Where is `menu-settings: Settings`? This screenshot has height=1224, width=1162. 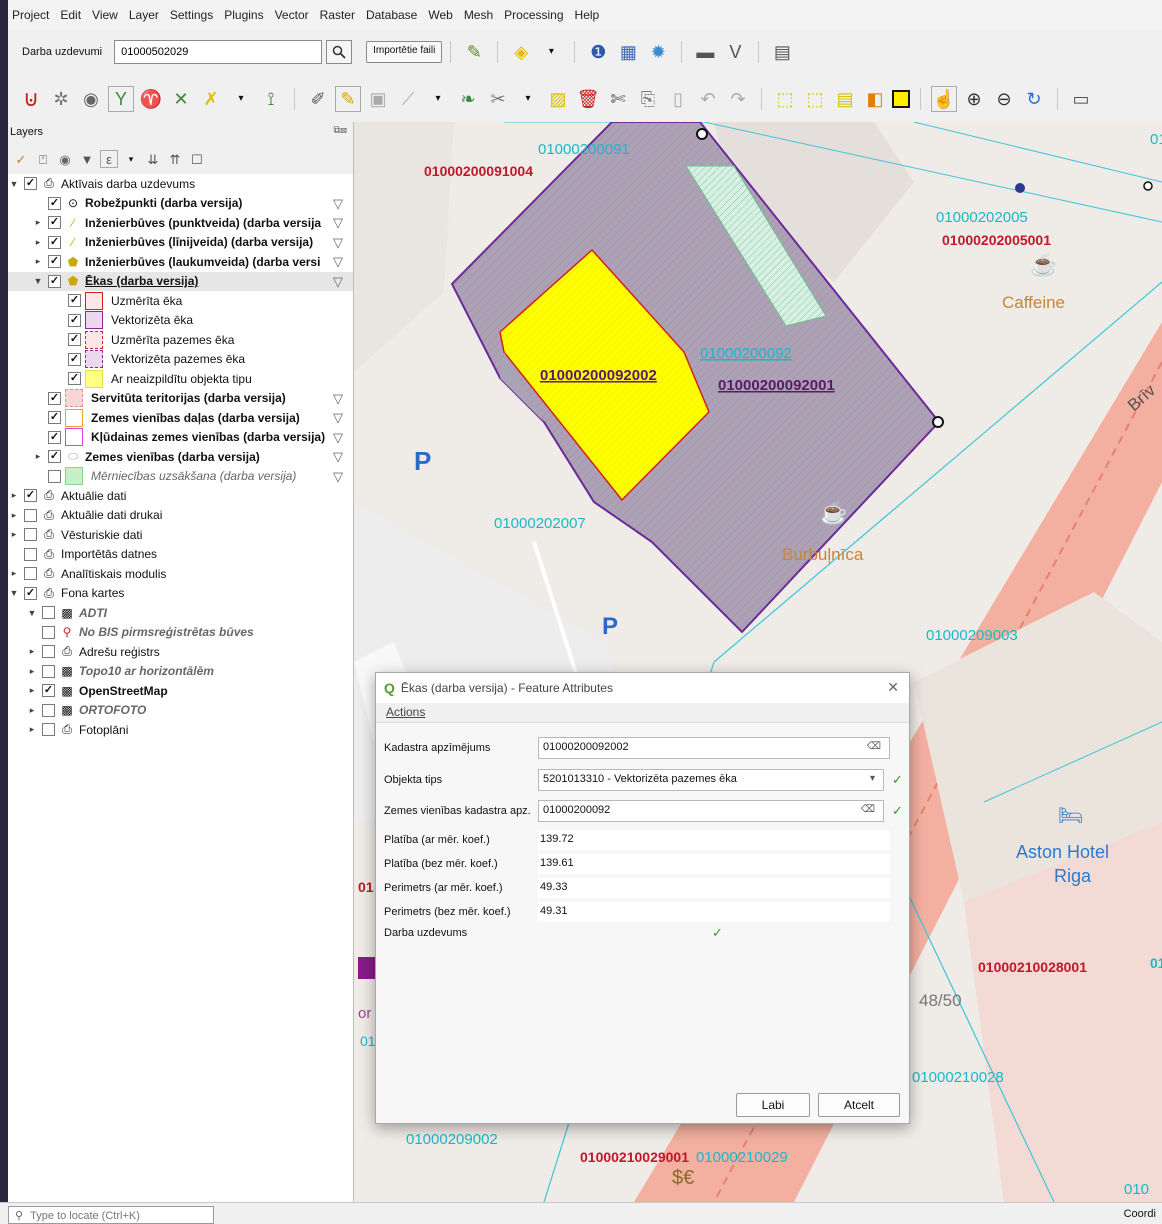
menu-settings: Settings is located at coordinates (191, 15).